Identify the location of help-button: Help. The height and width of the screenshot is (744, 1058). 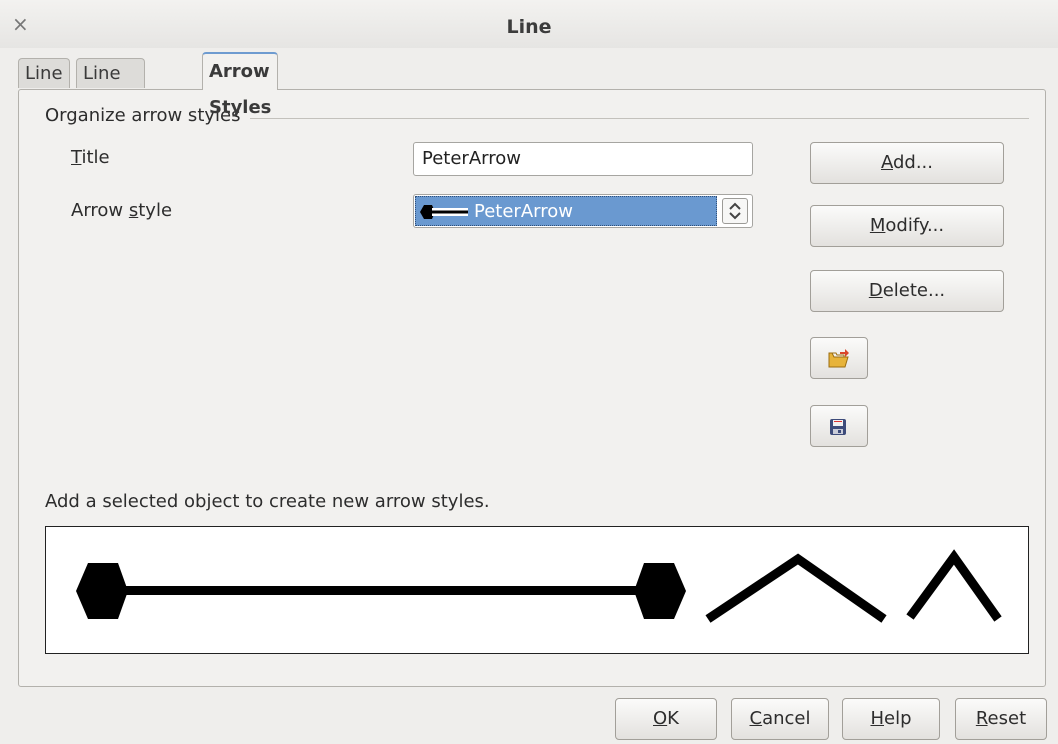
(891, 719).